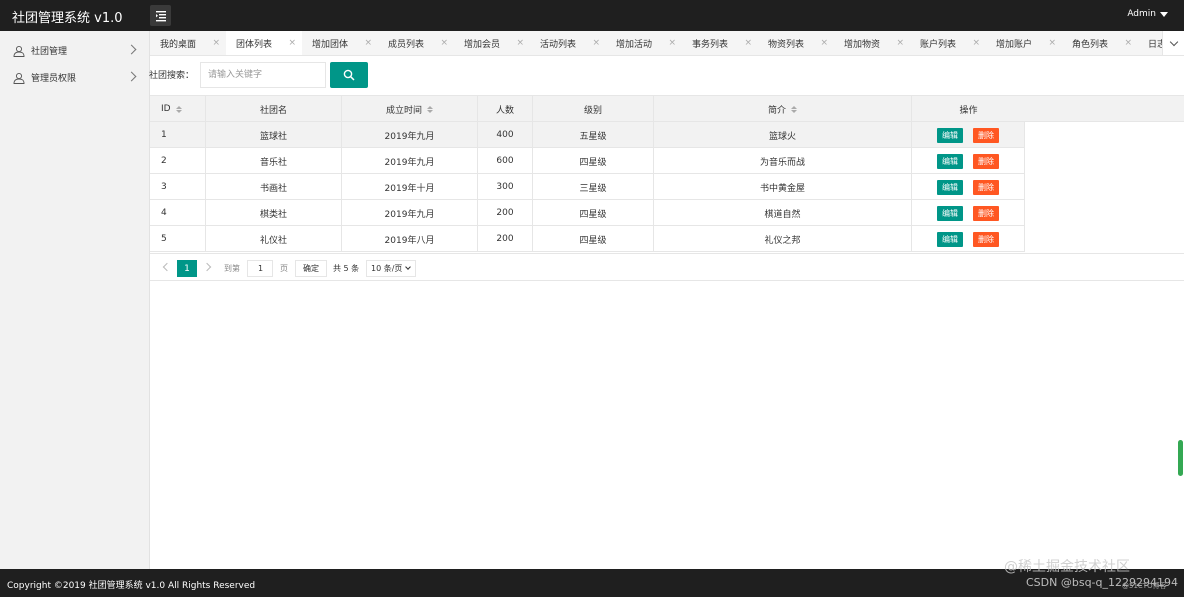  Describe the element at coordinates (968, 110) in the screenshot. I see `column-label: 操作` at that location.